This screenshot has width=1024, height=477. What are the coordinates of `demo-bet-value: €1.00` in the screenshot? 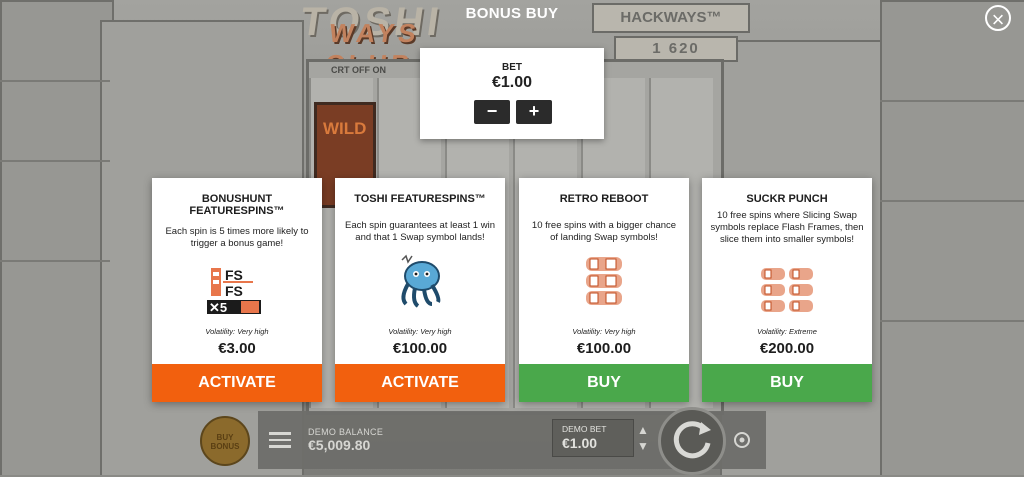 It's located at (580, 443).